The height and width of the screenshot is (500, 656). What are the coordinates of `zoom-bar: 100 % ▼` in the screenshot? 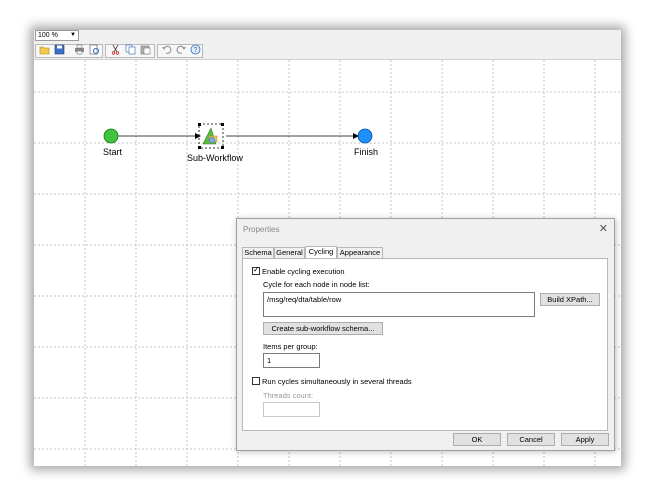 It's located at (327, 36).